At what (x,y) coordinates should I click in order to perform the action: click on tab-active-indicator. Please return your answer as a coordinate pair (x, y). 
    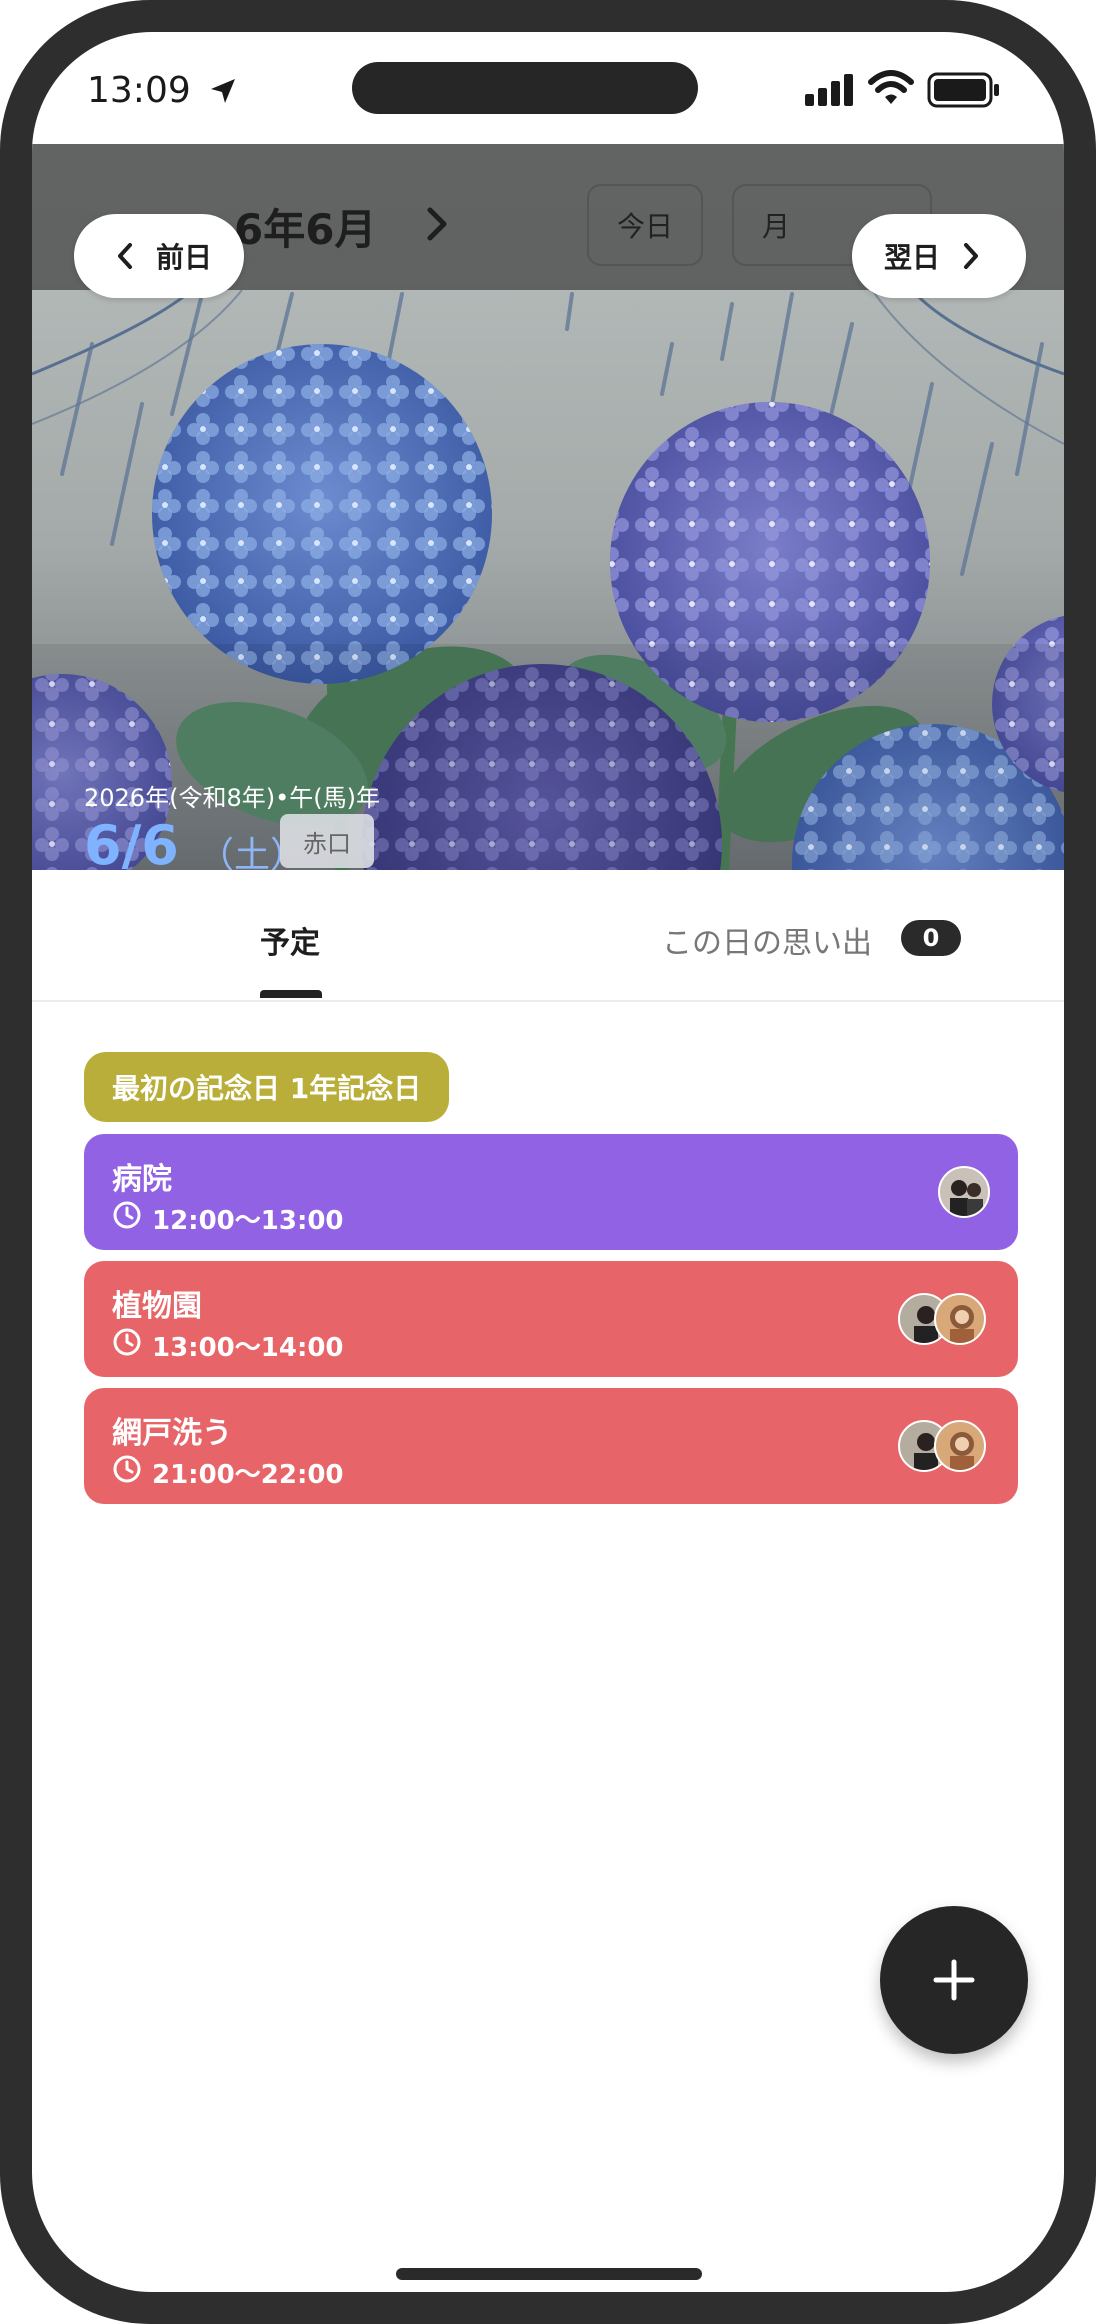
    Looking at the image, I should click on (291, 994).